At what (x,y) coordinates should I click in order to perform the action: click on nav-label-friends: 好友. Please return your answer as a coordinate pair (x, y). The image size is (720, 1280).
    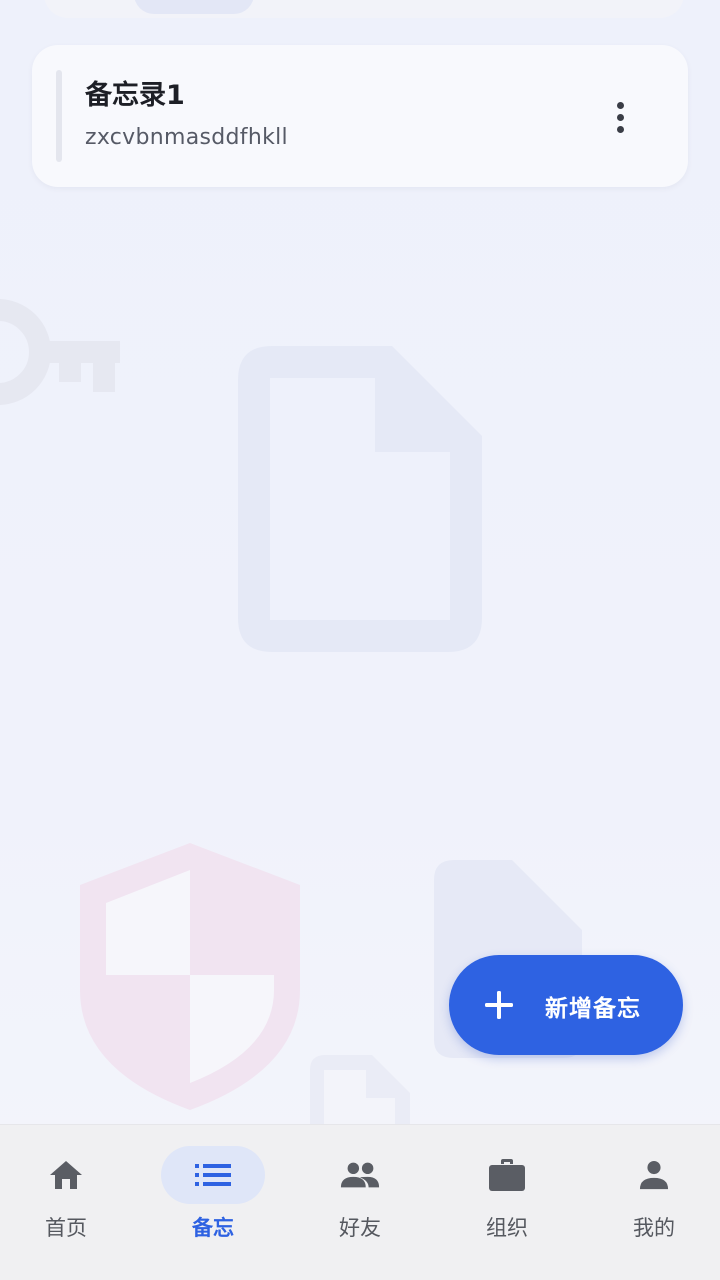
    Looking at the image, I should click on (360, 1228).